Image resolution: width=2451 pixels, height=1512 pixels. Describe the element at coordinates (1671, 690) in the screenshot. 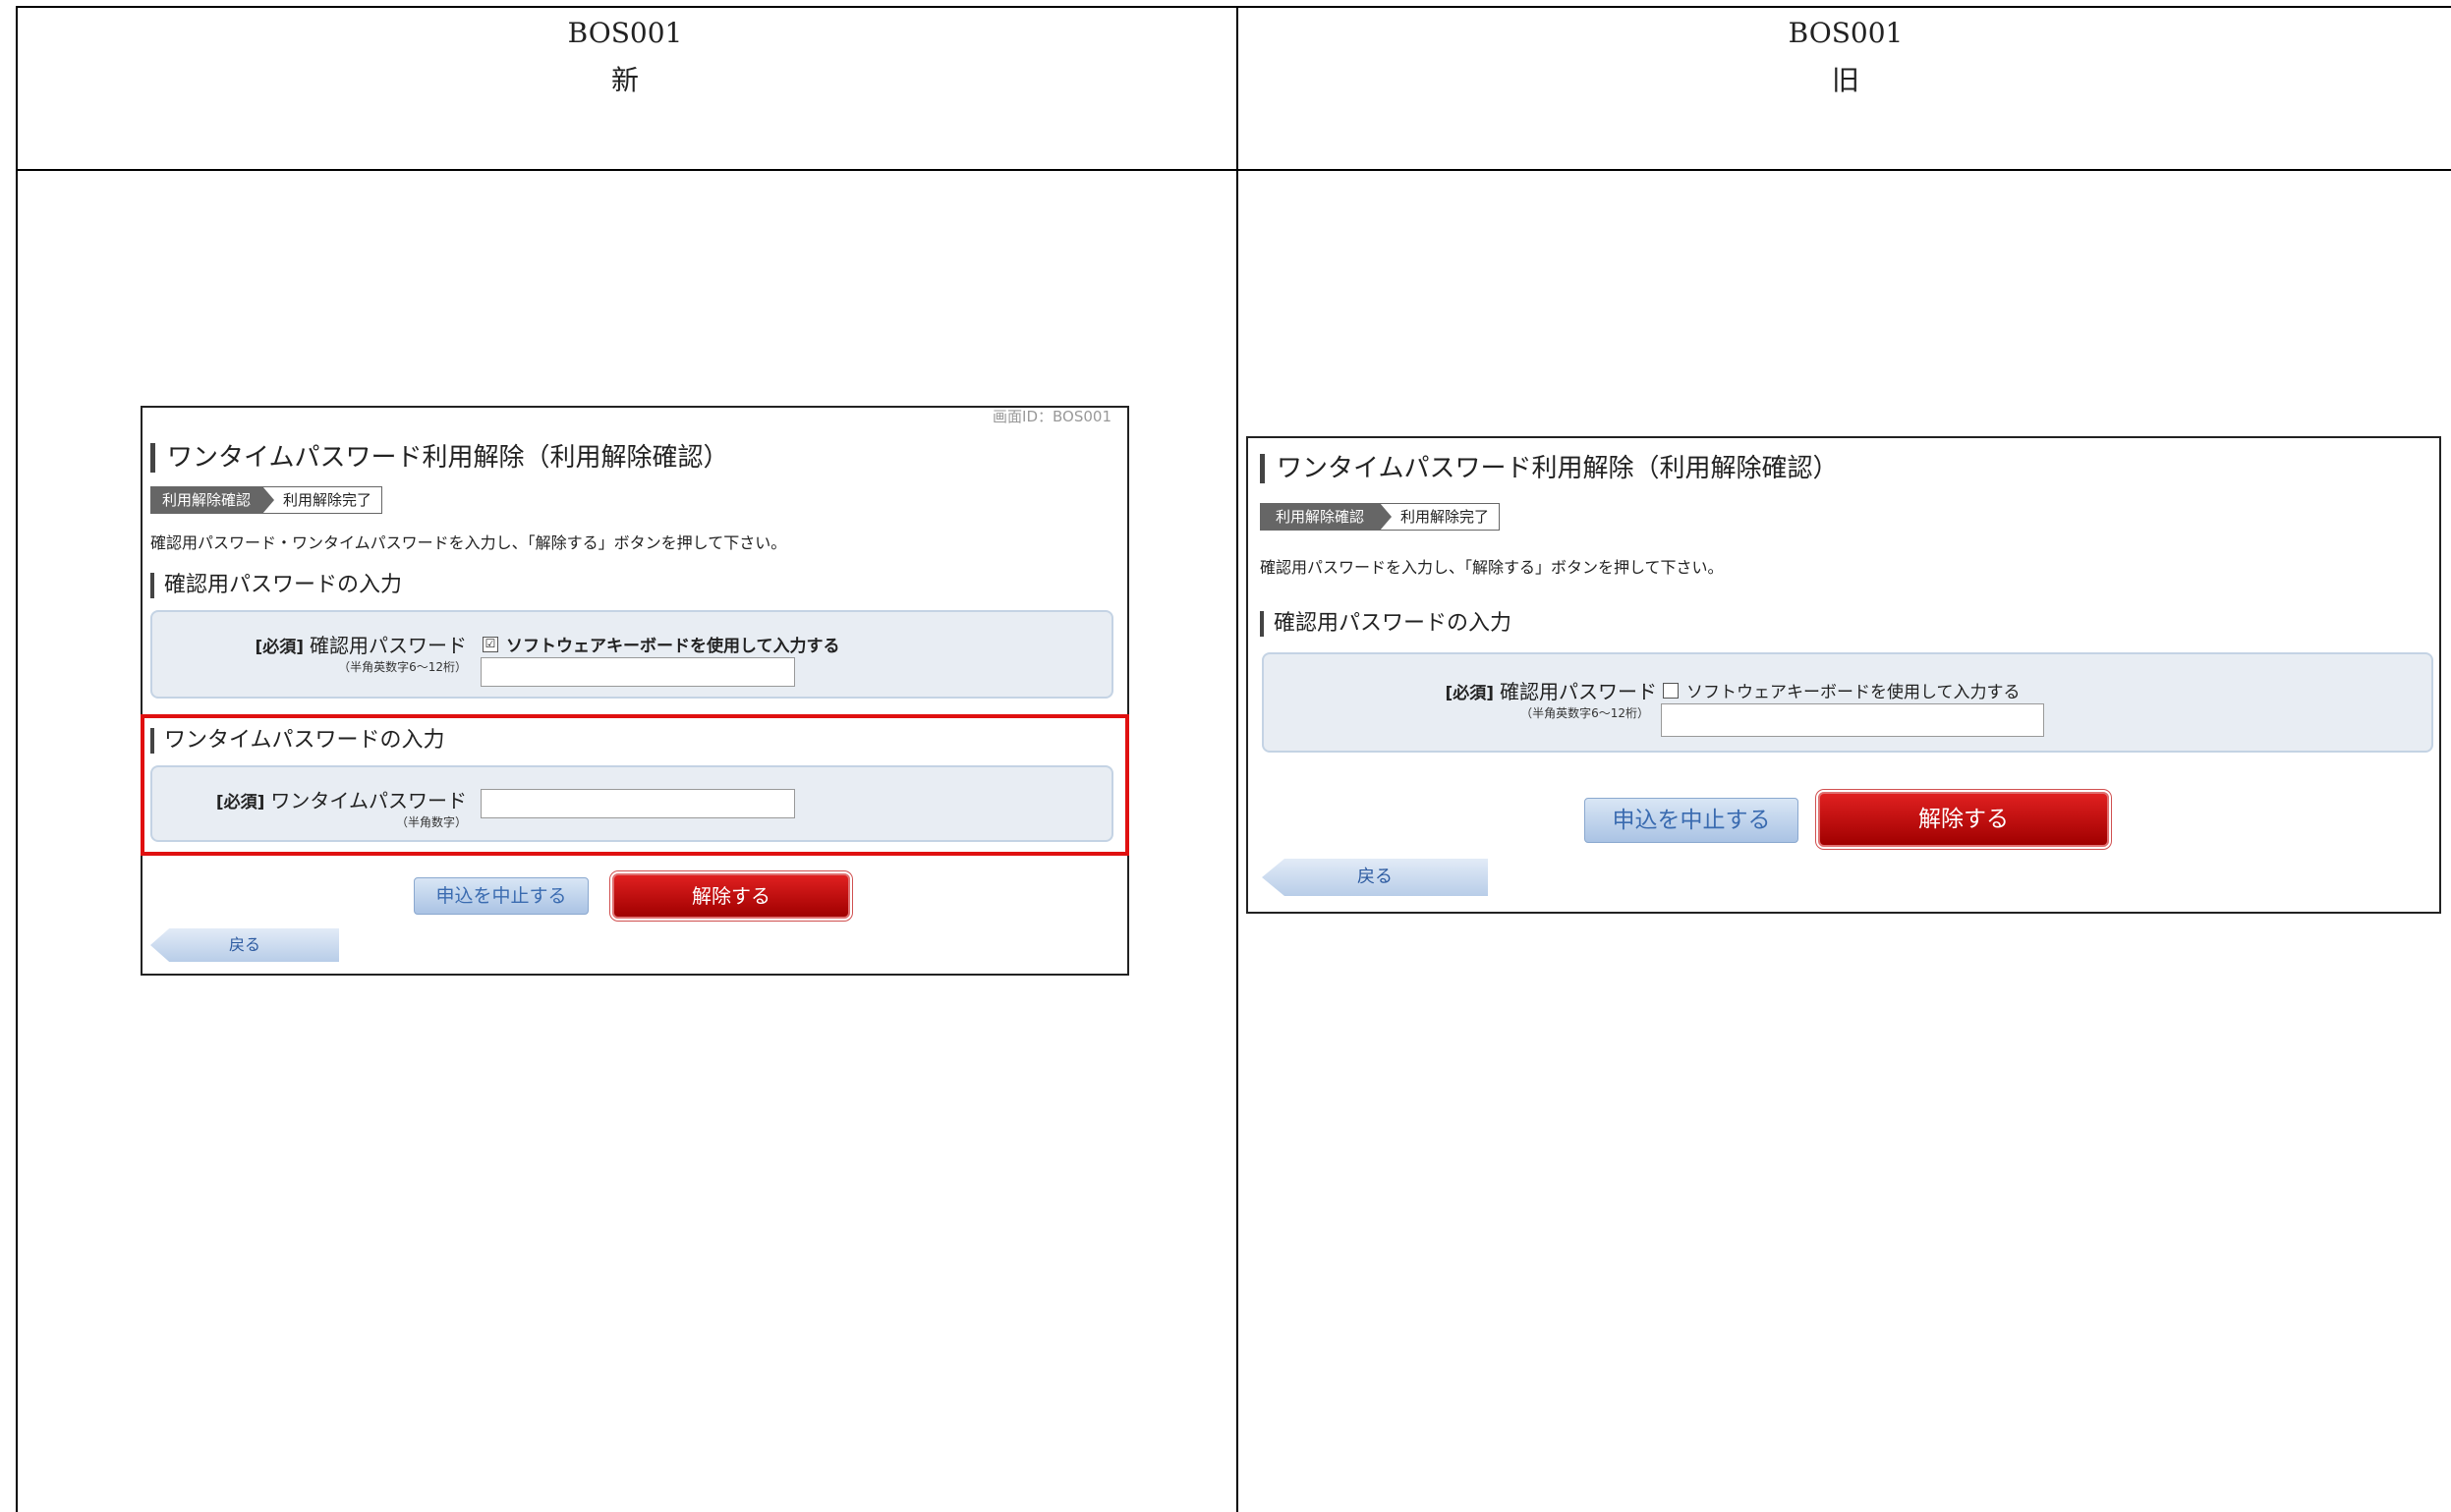

I see `software-keyboard-checkbox` at that location.